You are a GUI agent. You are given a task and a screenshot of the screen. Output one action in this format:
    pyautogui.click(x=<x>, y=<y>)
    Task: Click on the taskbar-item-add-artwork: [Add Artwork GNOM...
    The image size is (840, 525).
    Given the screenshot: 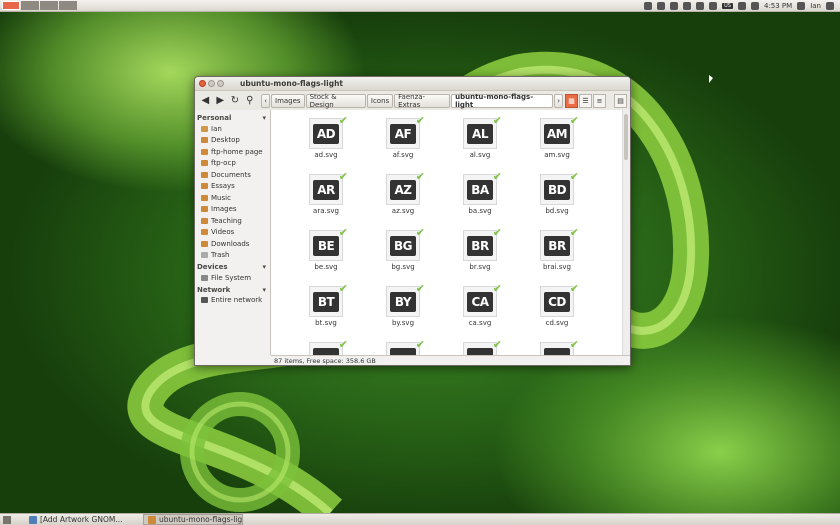 What is the action you would take?
    pyautogui.click(x=83, y=519)
    